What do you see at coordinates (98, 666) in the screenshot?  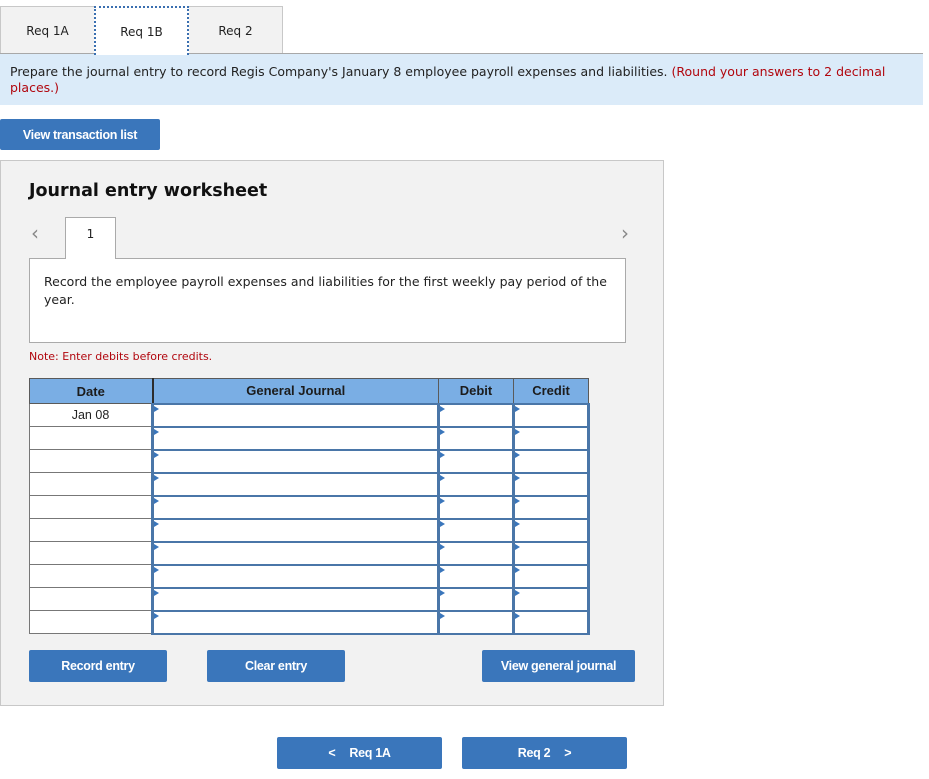 I see `record-entry-button: Record entry` at bounding box center [98, 666].